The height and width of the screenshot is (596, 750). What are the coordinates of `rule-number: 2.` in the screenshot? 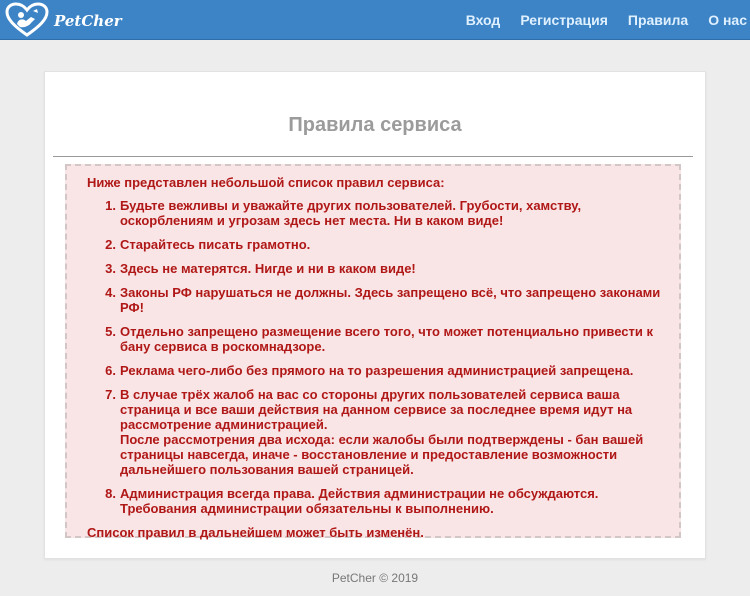 It's located at (110, 244).